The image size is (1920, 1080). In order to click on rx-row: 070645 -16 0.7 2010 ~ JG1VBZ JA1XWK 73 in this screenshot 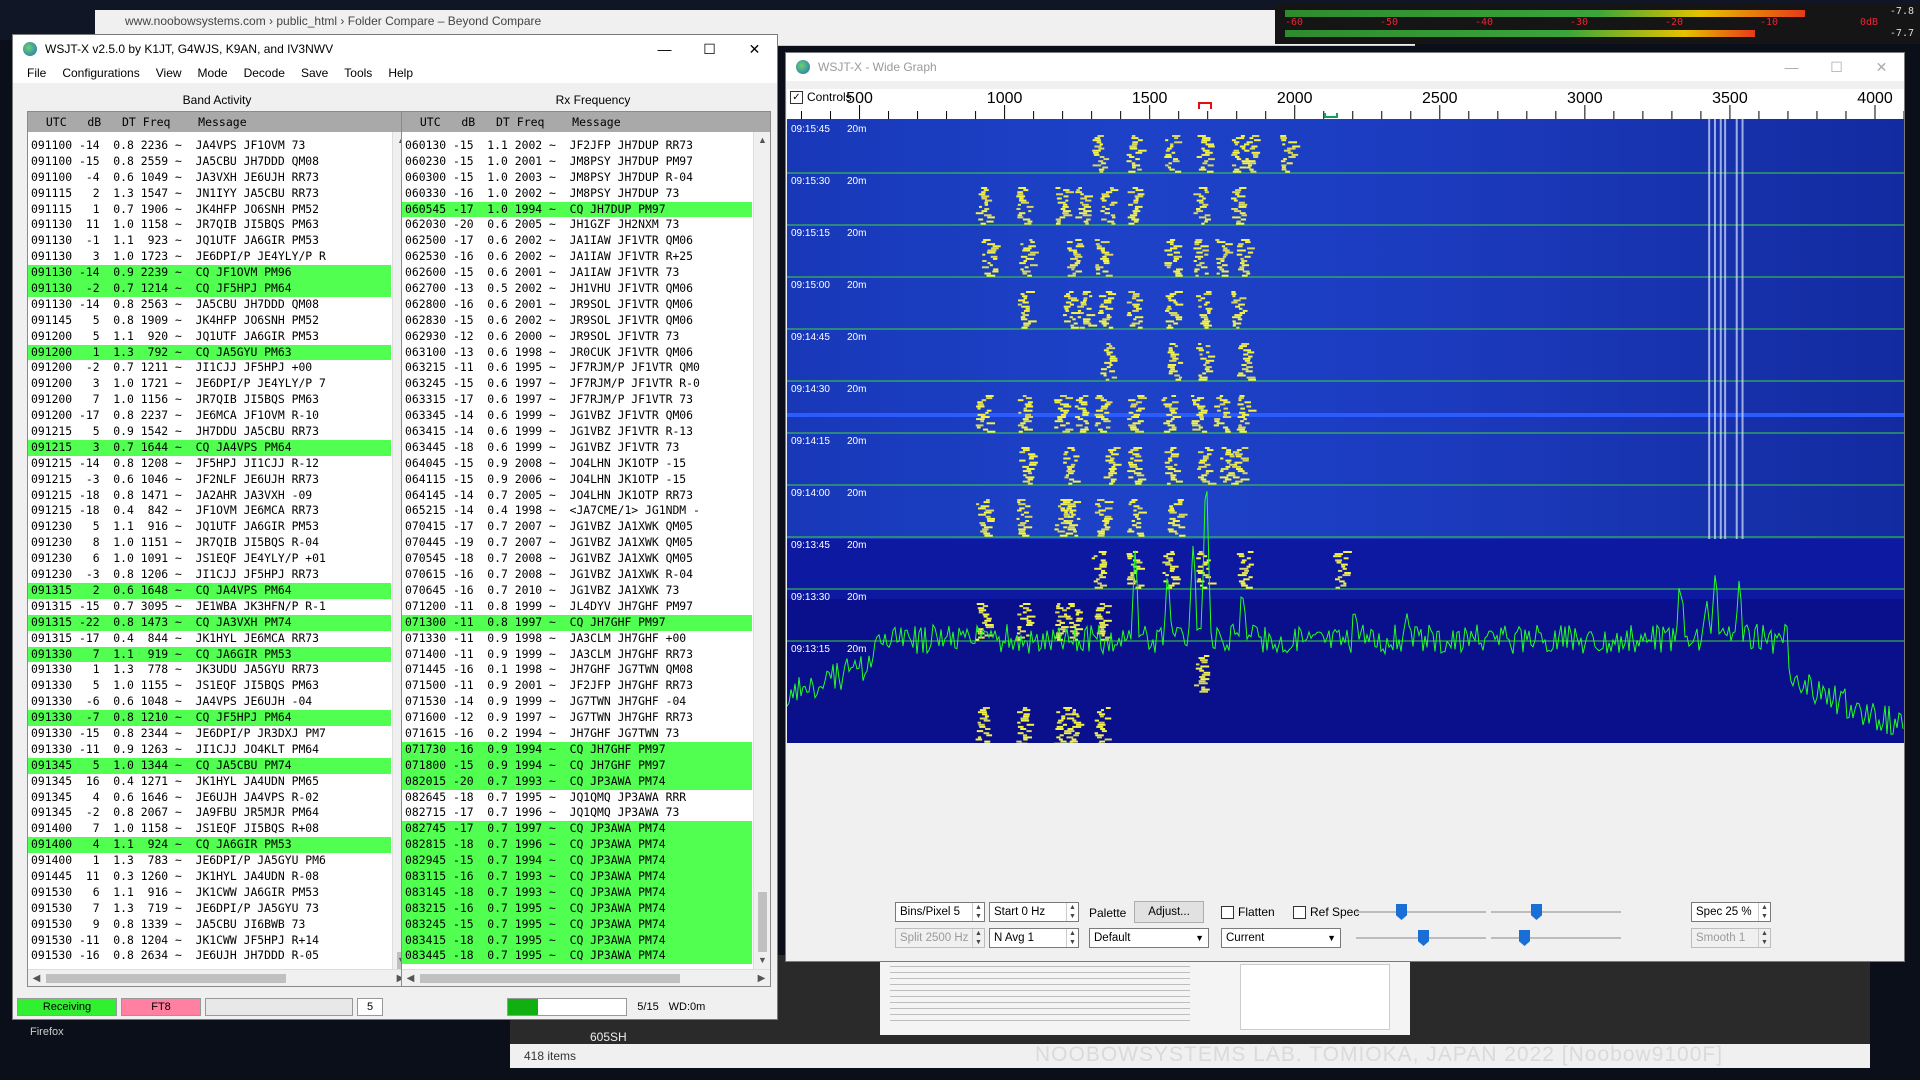, I will do `click(577, 591)`.